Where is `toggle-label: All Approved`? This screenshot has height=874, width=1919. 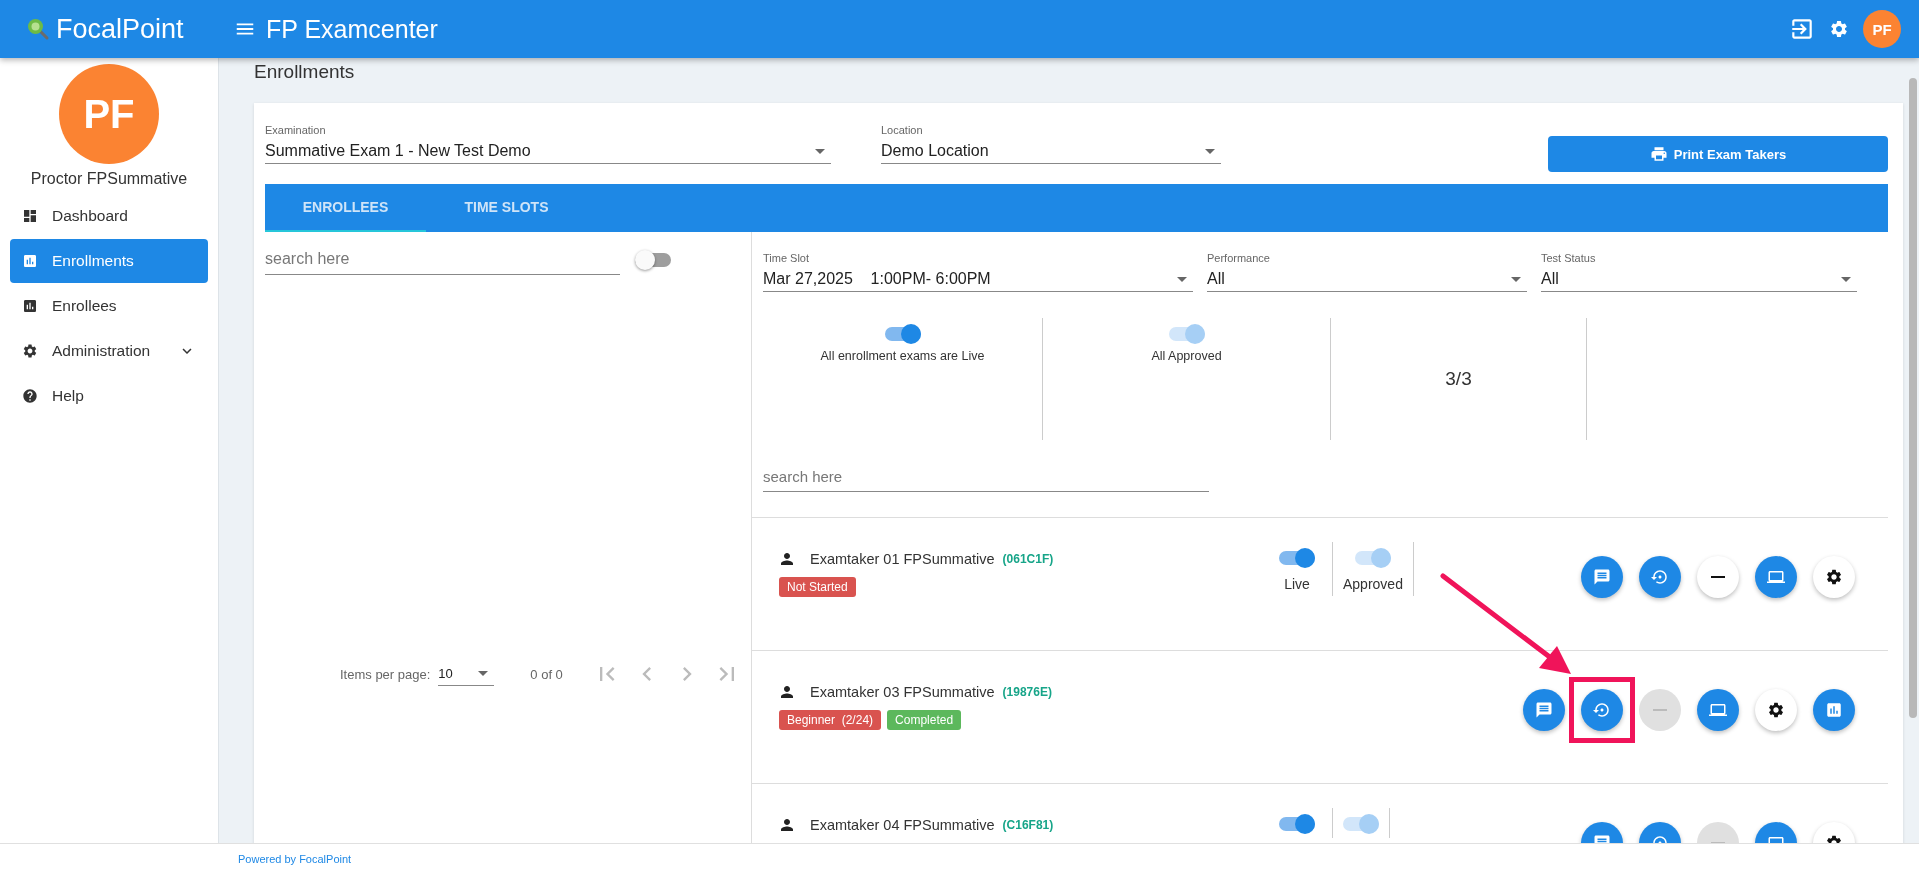 toggle-label: All Approved is located at coordinates (1186, 356).